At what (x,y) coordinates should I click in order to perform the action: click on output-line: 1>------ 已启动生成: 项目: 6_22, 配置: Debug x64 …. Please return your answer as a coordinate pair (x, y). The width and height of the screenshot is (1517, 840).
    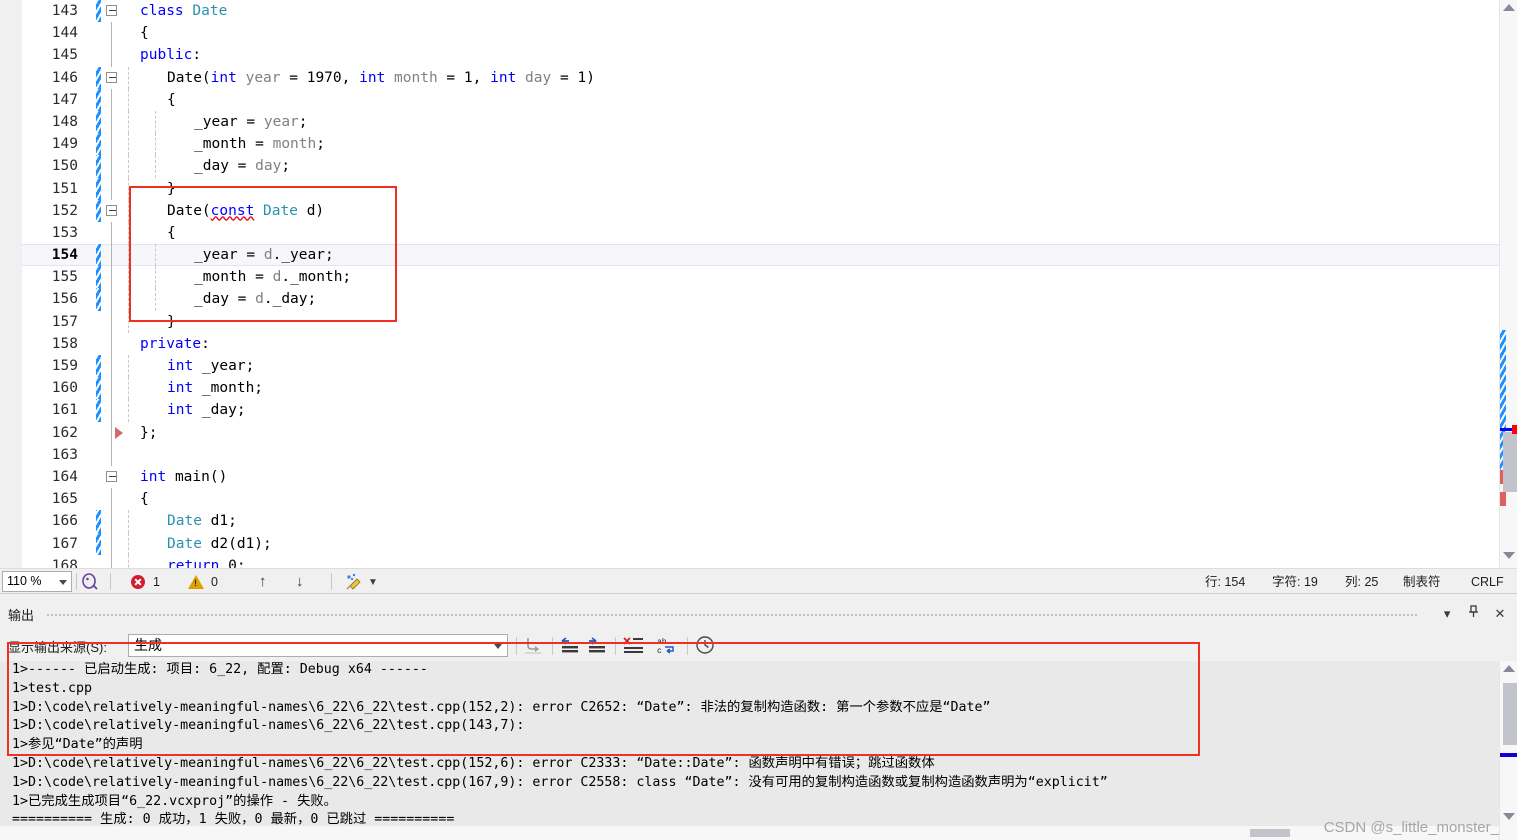
    Looking at the image, I should click on (758, 670).